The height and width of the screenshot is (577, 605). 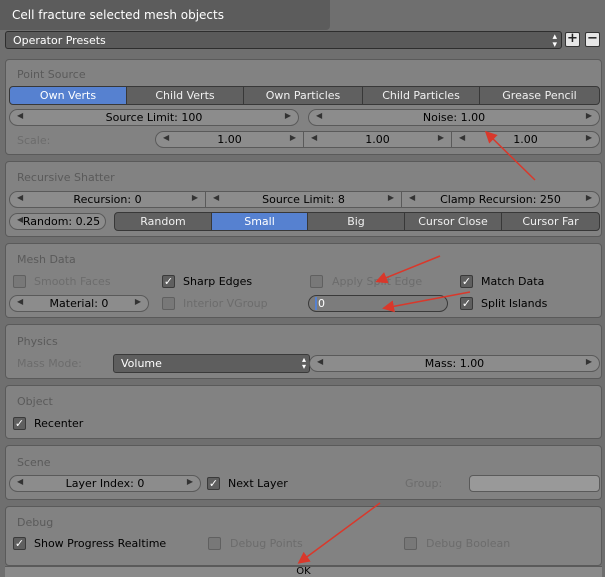 I want to click on option-child-particles: Child Particles, so click(x=421, y=95).